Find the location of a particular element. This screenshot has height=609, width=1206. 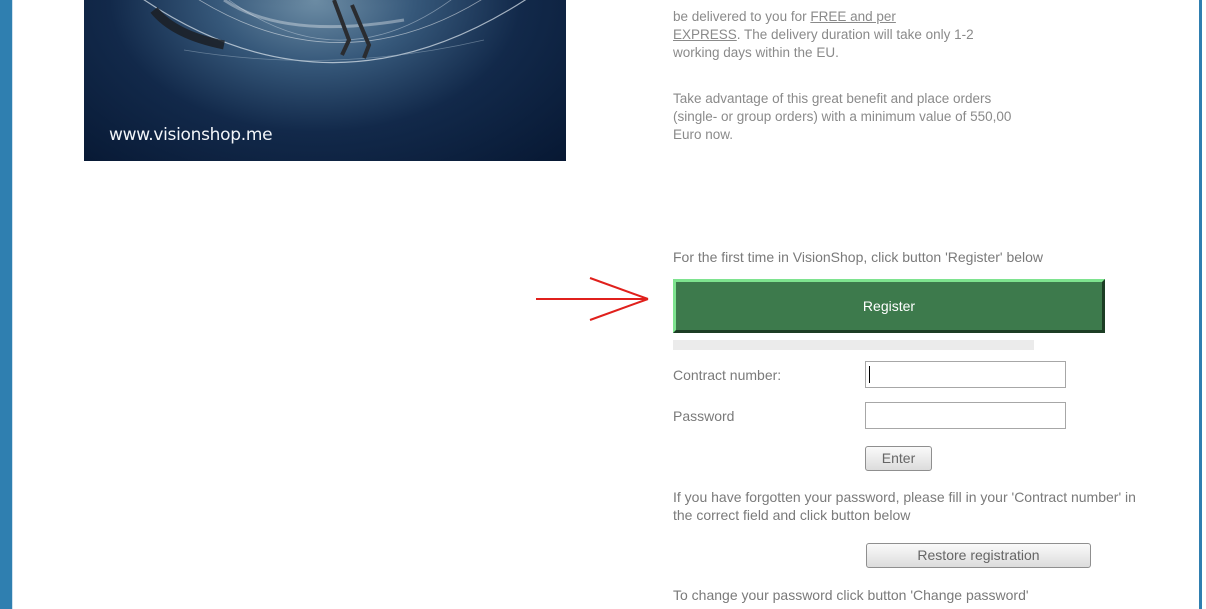

banner-image: www.visionshop.me is located at coordinates (325, 80).